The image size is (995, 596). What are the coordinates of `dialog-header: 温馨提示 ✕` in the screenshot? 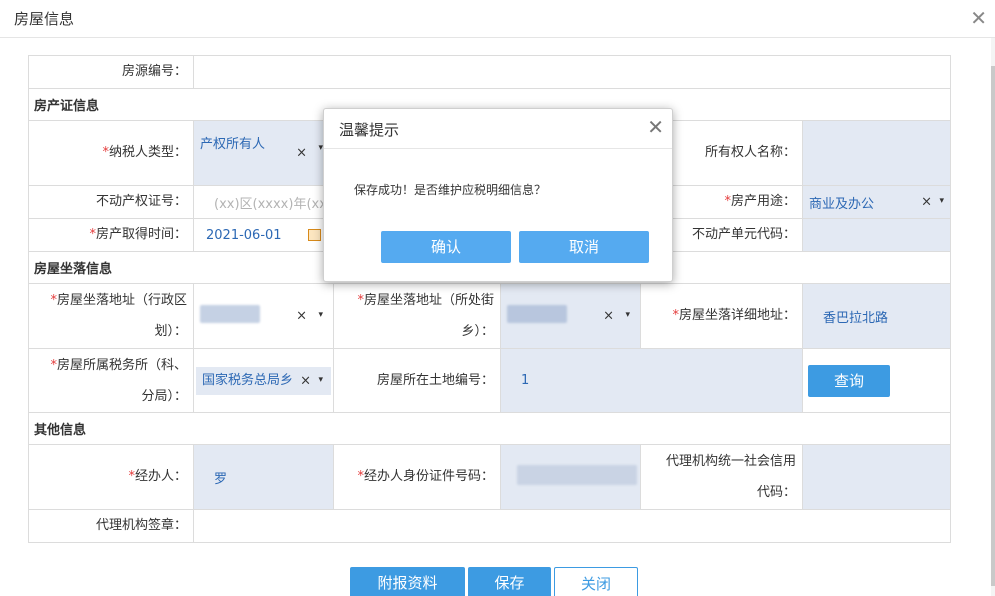 It's located at (498, 129).